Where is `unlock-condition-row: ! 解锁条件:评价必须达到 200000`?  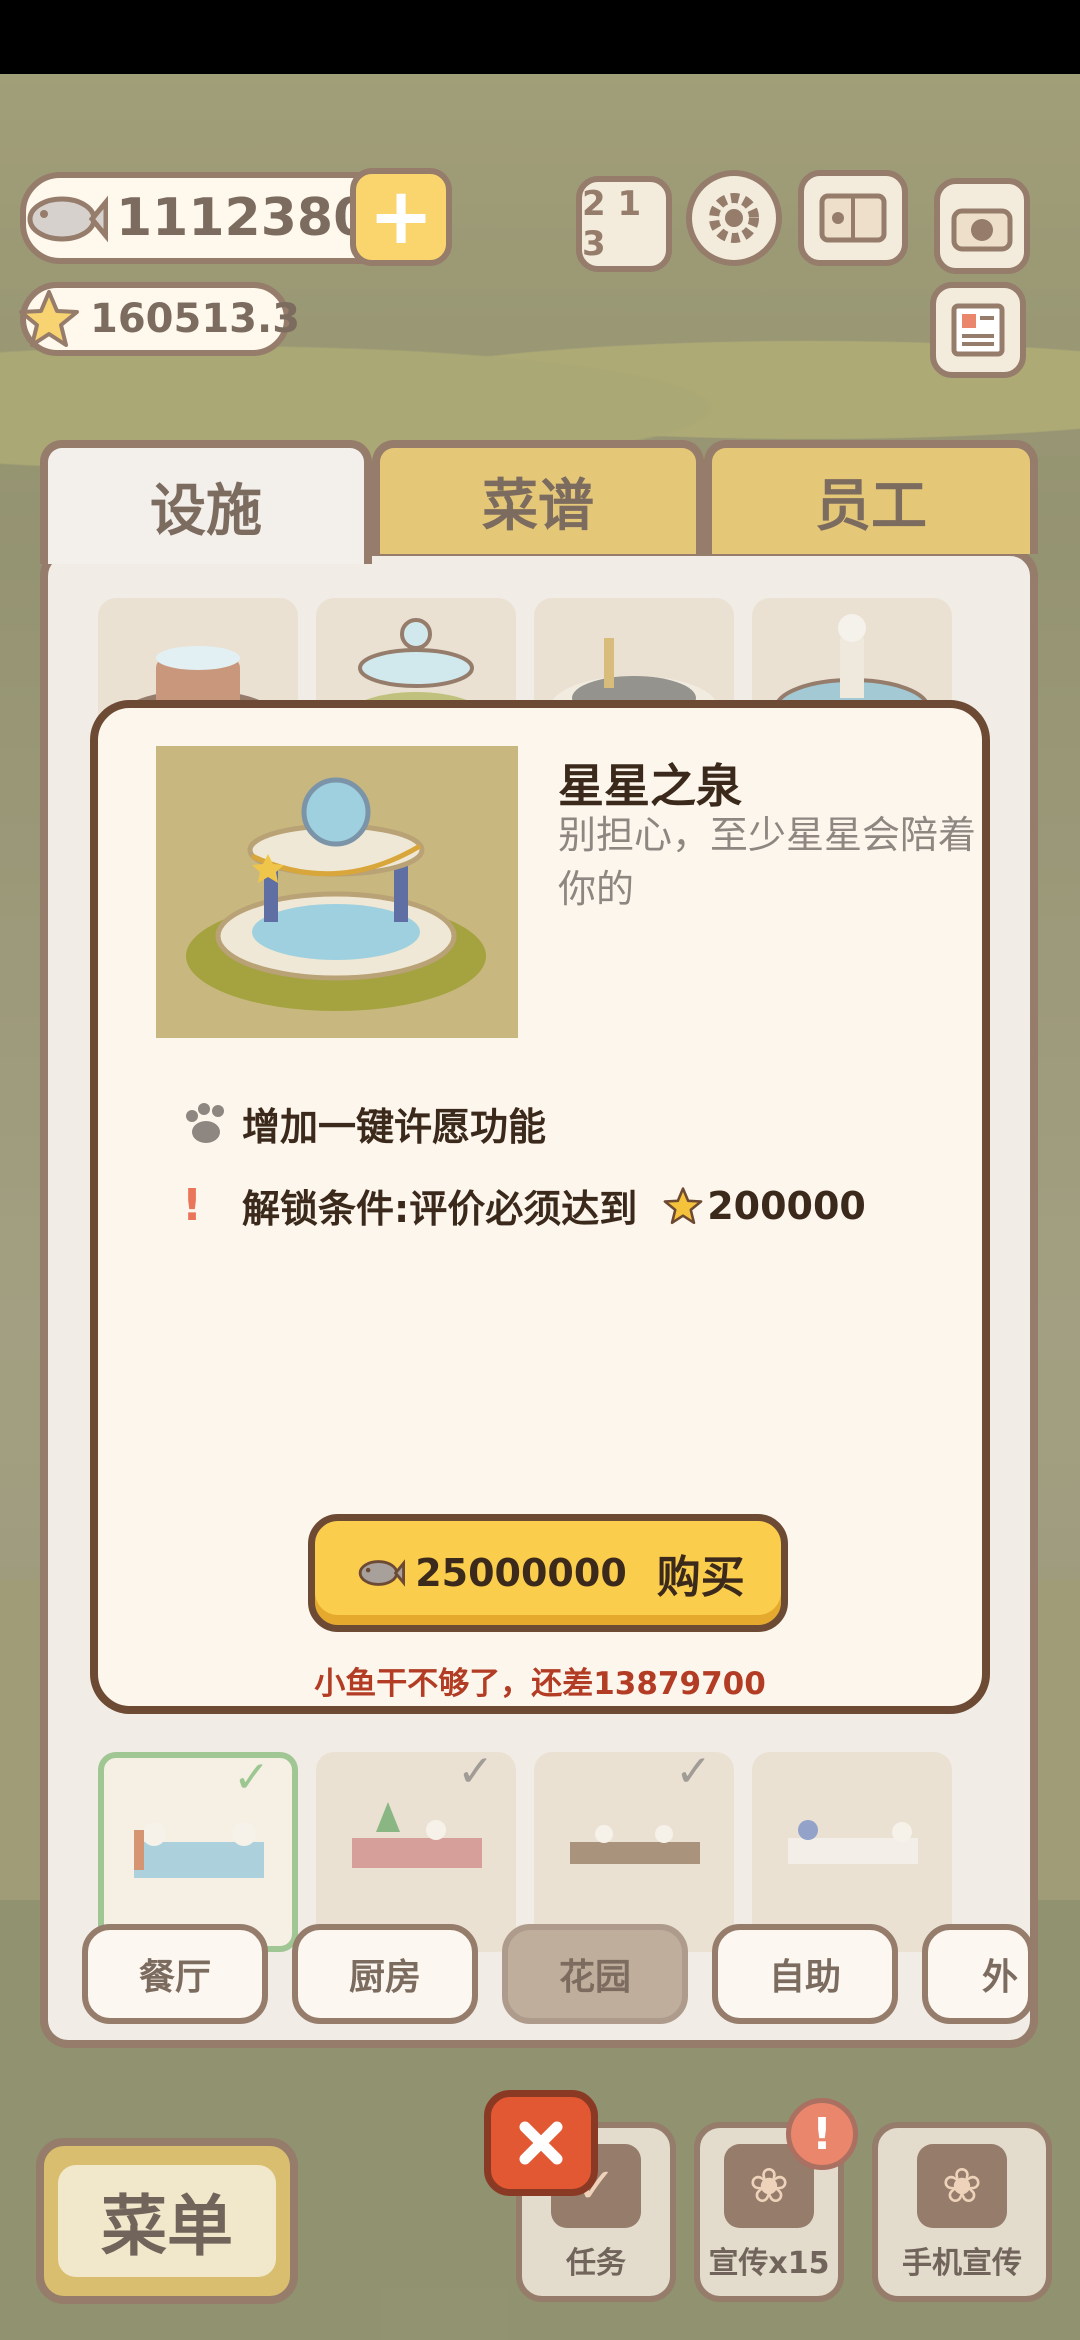 unlock-condition-row: ! 解锁条件:评价必须达到 200000 is located at coordinates (524, 1205).